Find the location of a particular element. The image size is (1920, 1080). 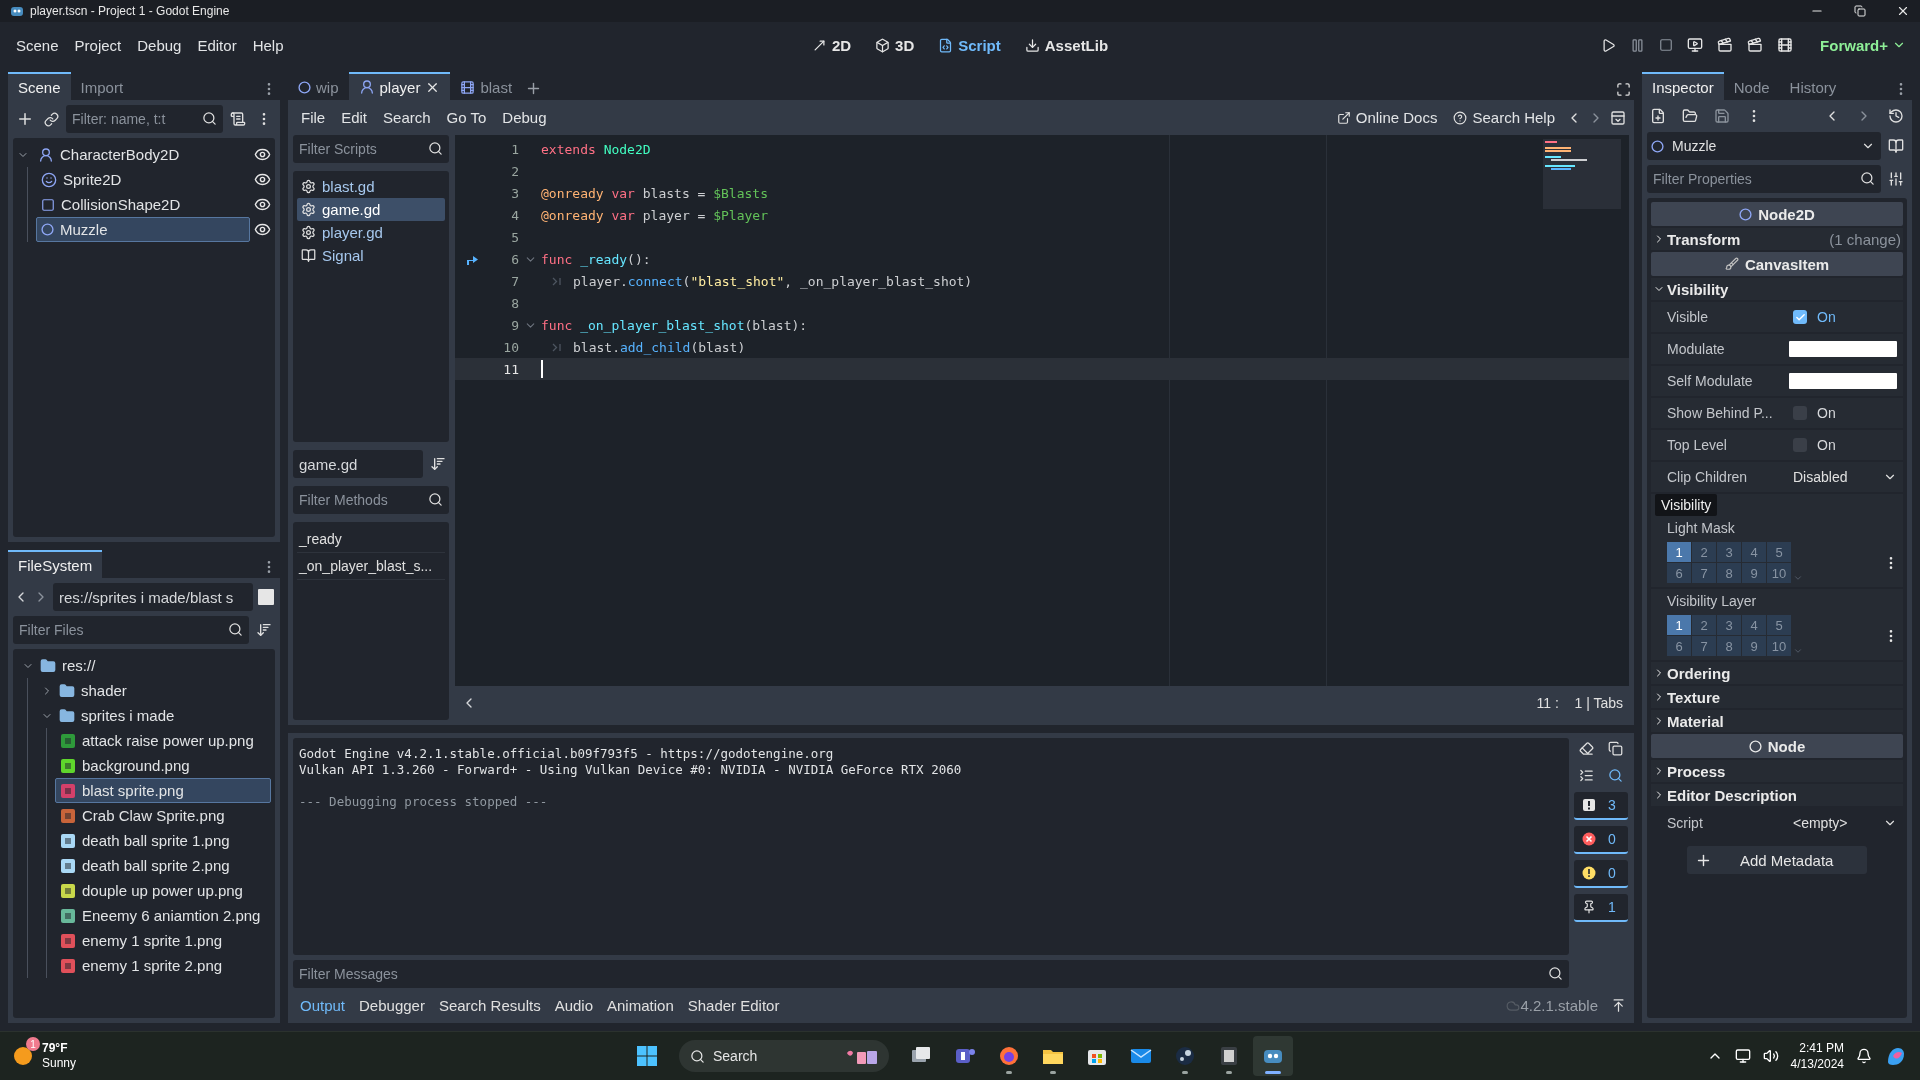

close-icon is located at coordinates (1903, 11).